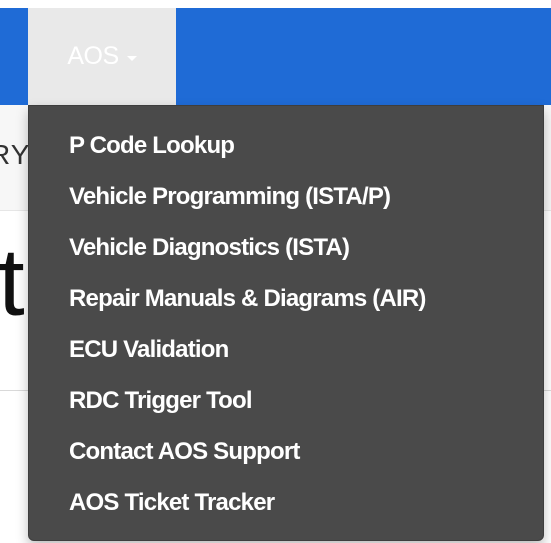  Describe the element at coordinates (12, 282) in the screenshot. I see `page-heading-partial: t` at that location.